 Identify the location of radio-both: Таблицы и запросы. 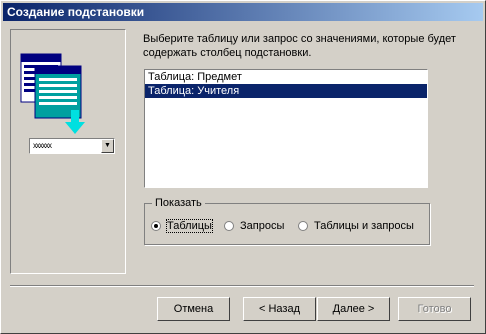
(356, 226).